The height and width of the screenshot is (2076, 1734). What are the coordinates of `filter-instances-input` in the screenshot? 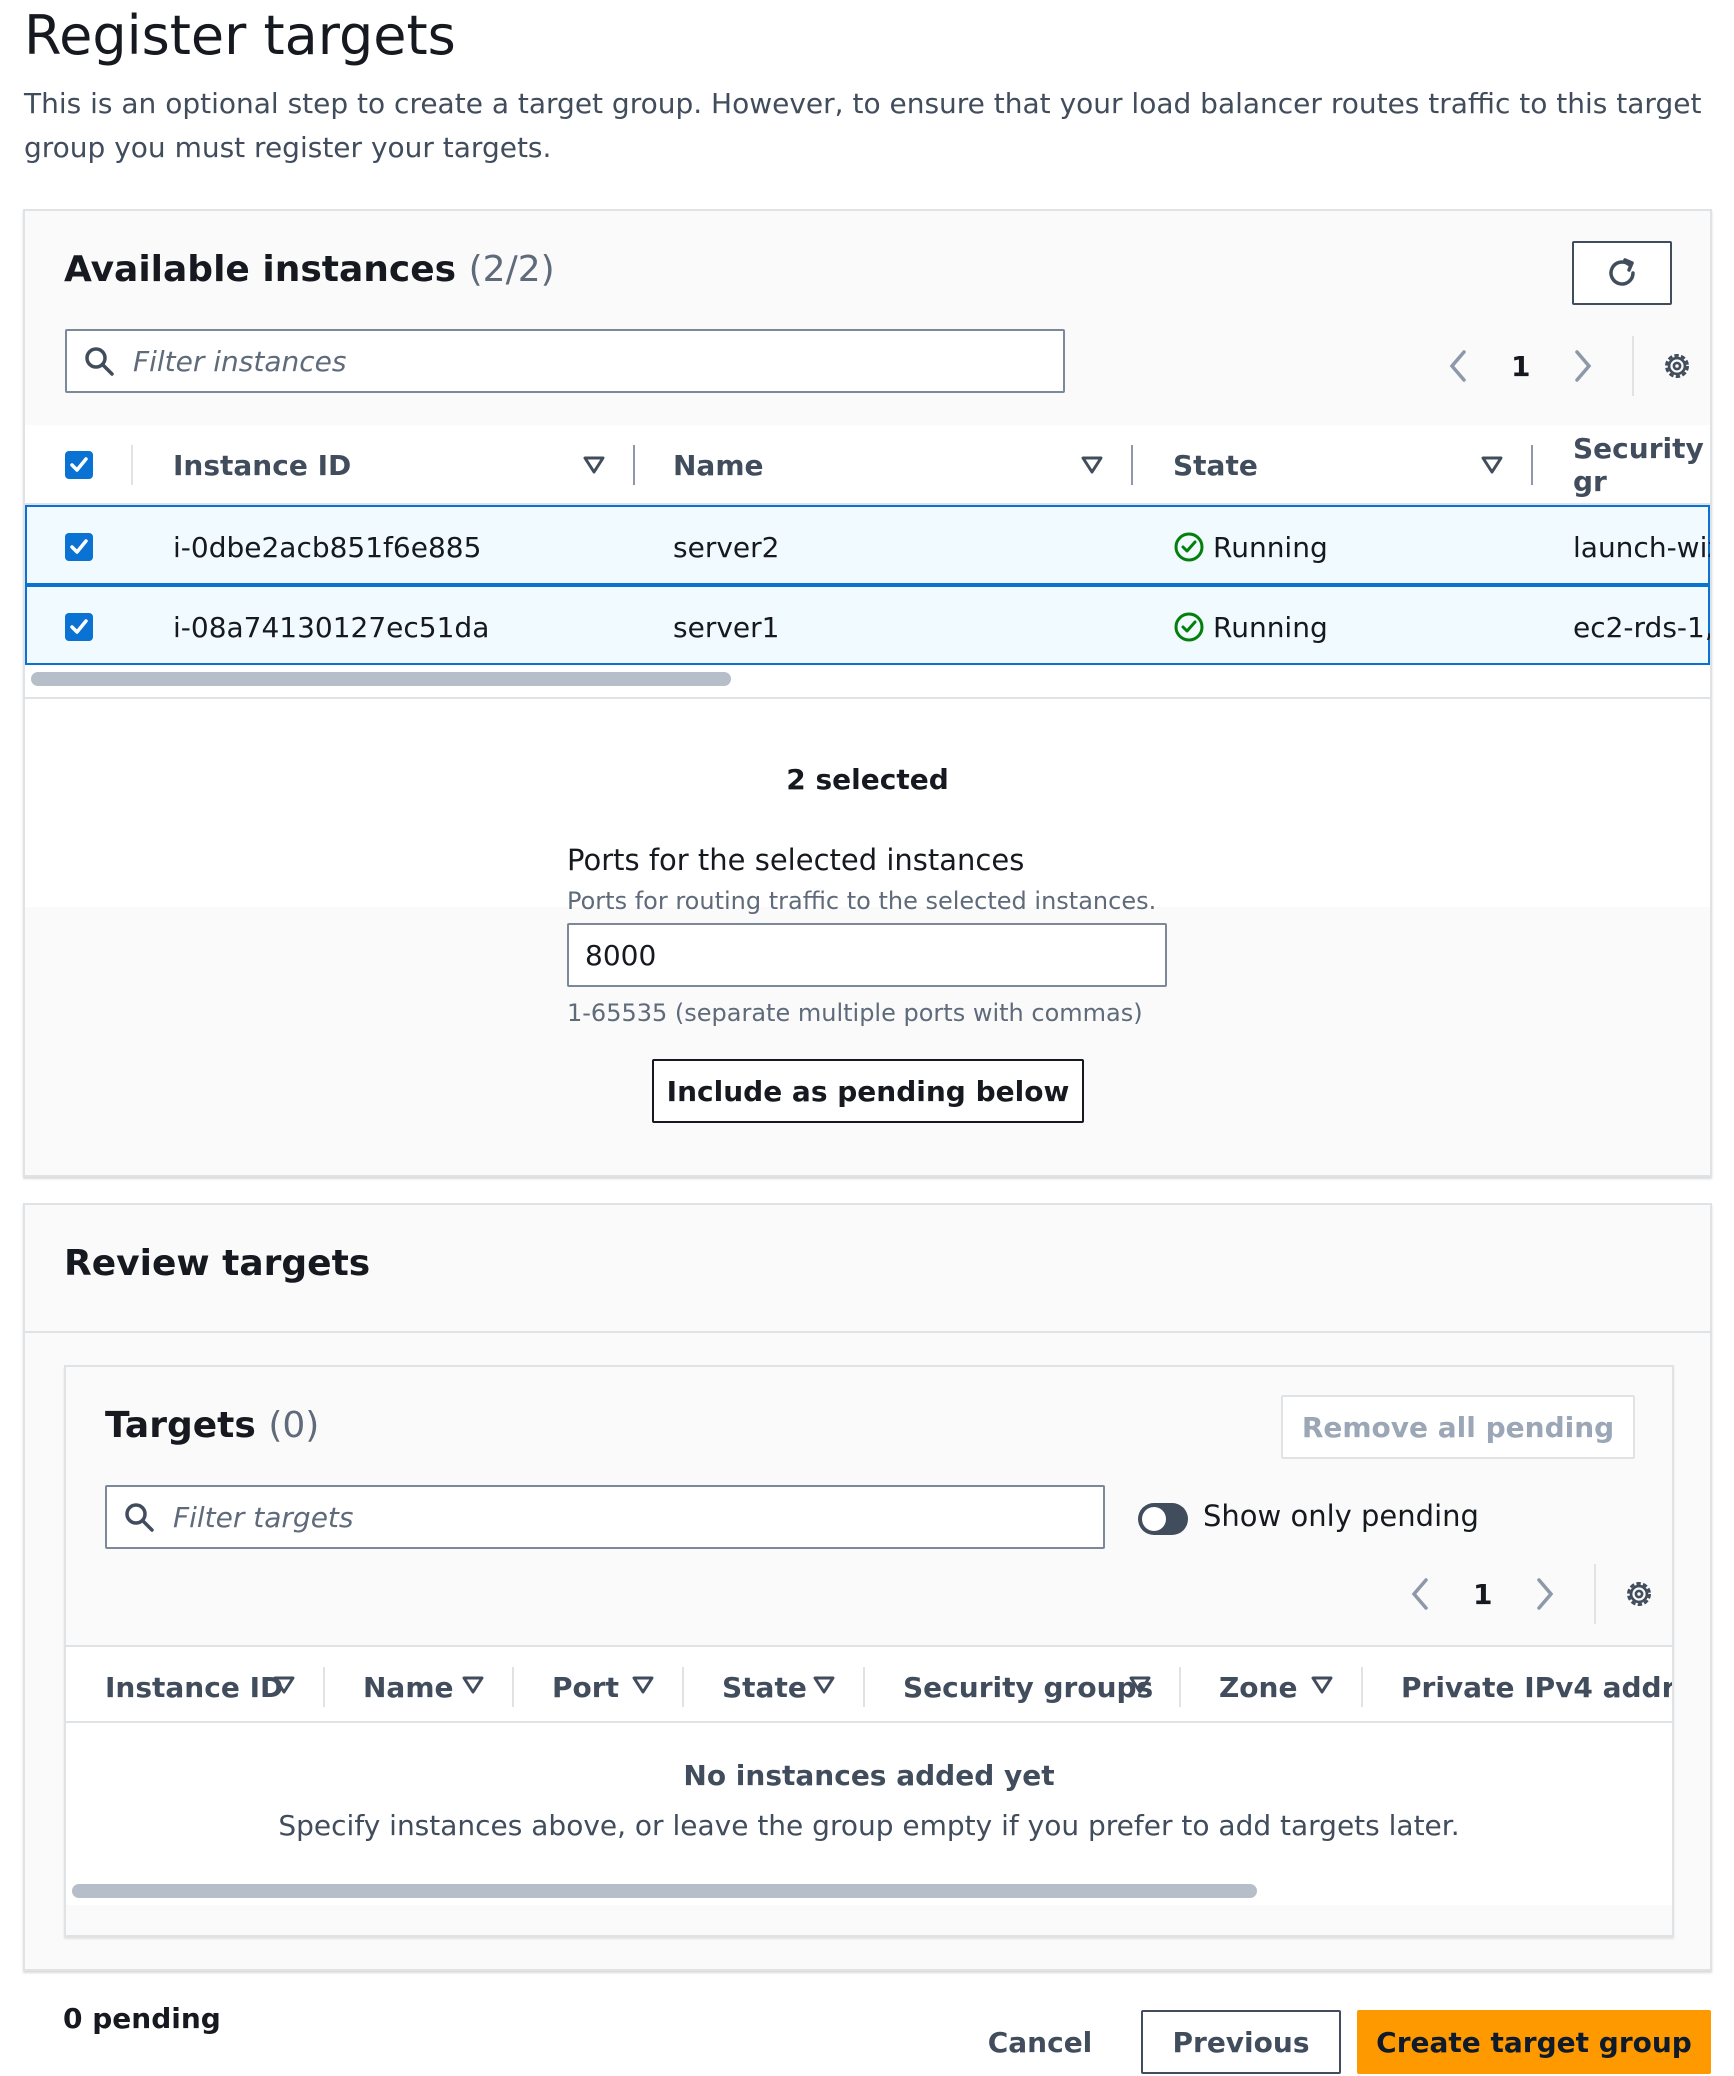 It's located at (529, 361).